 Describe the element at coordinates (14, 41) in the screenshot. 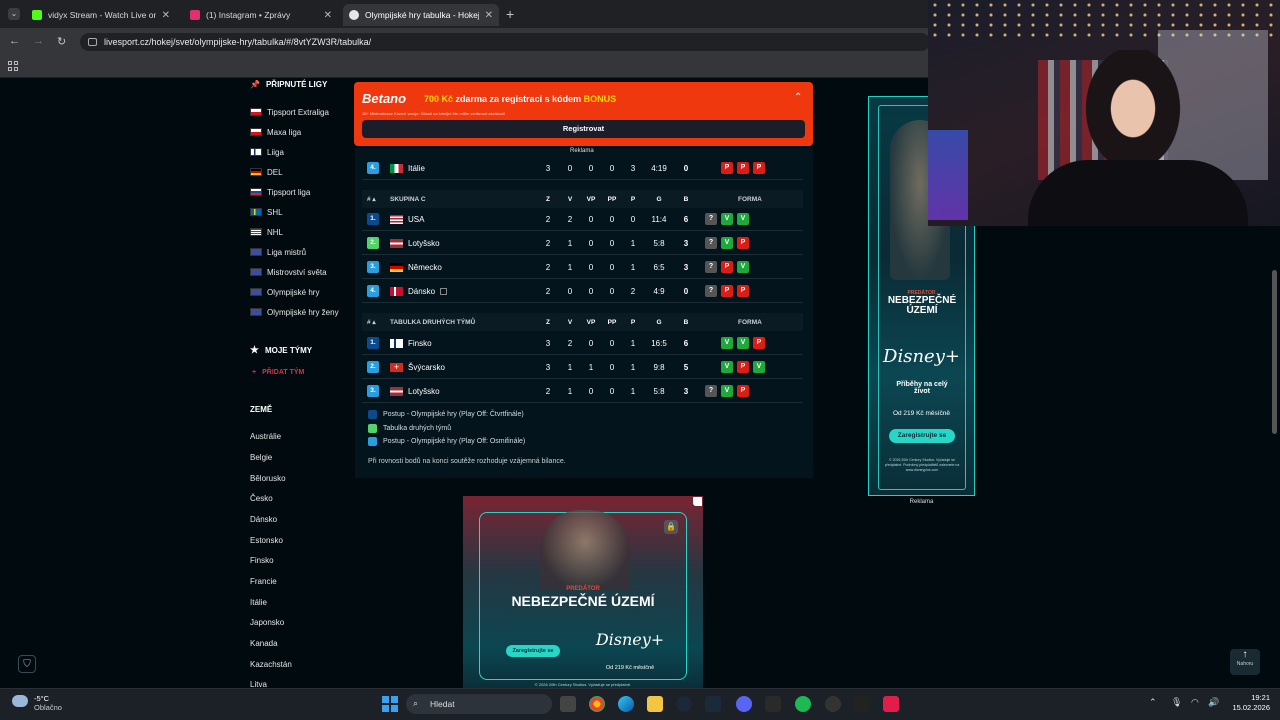

I see `back-icon: ←` at that location.